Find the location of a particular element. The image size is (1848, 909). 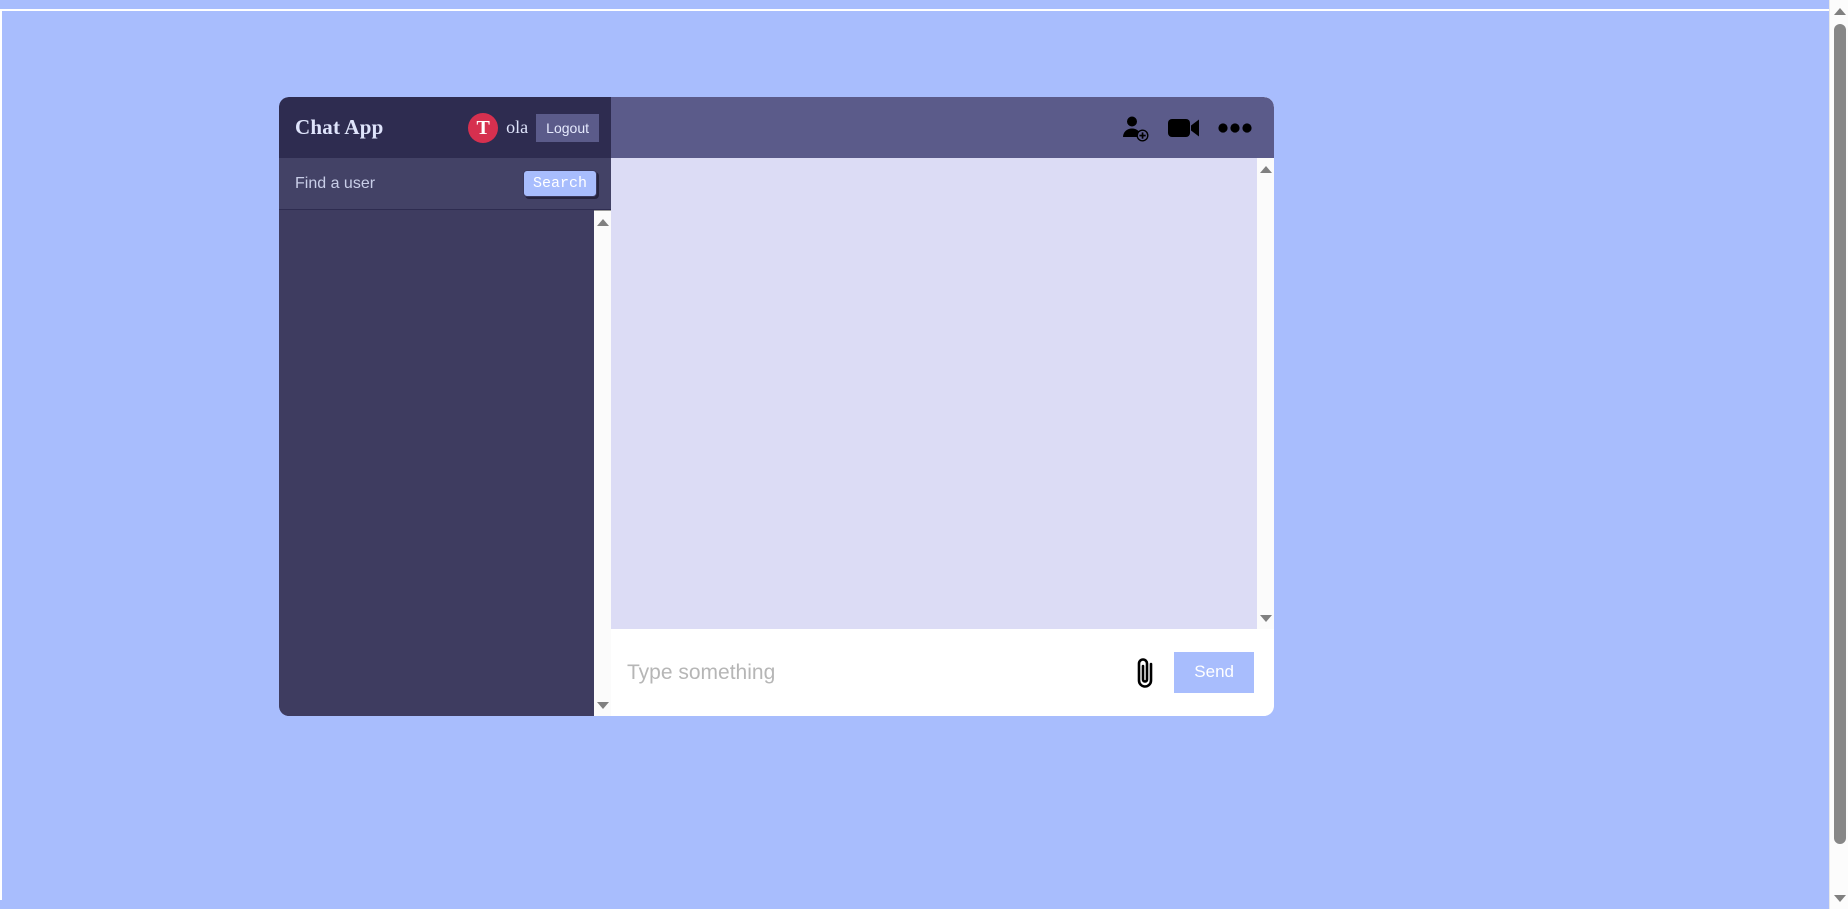

browser-scrollbar-thumb is located at coordinates (1840, 434).